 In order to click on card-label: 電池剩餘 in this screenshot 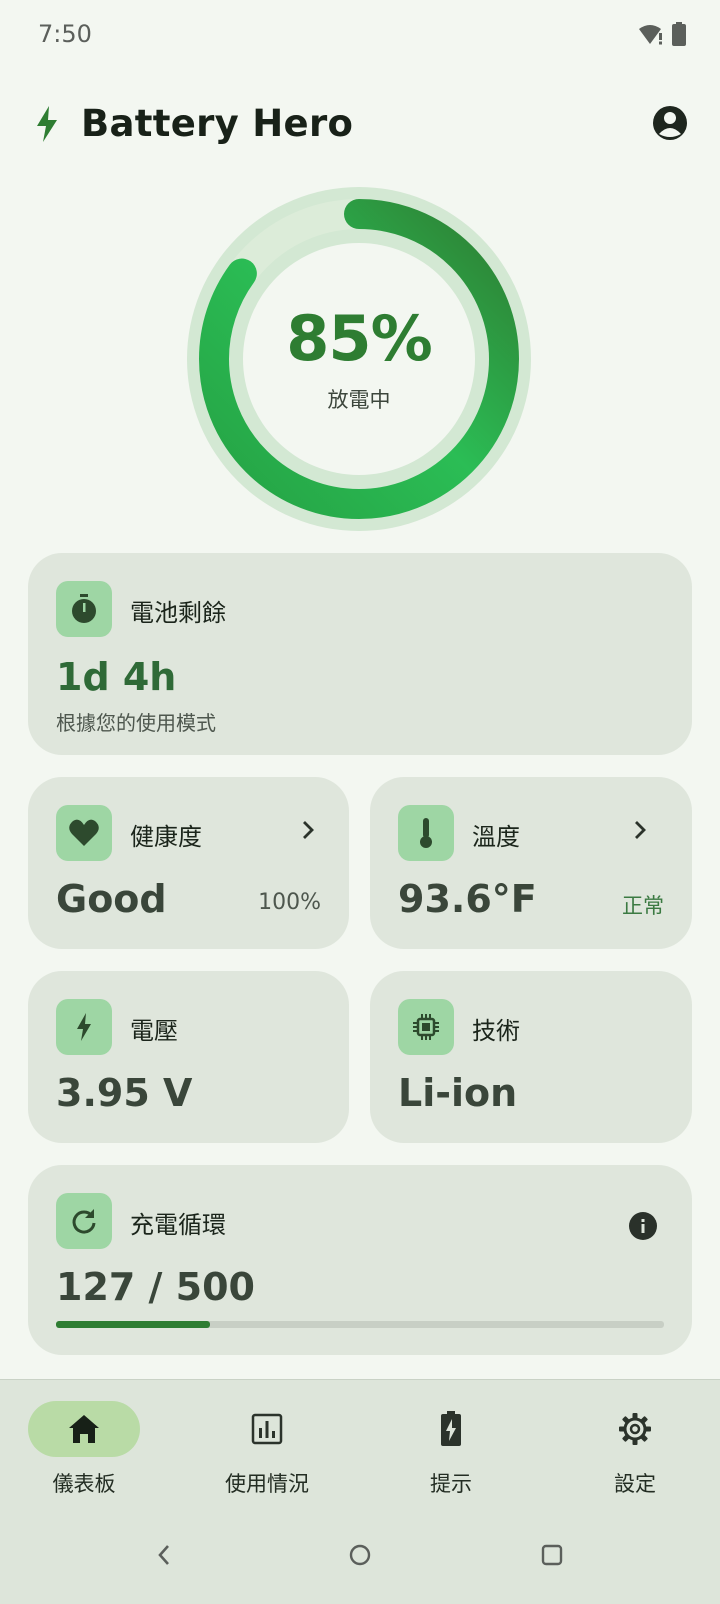, I will do `click(178, 613)`.